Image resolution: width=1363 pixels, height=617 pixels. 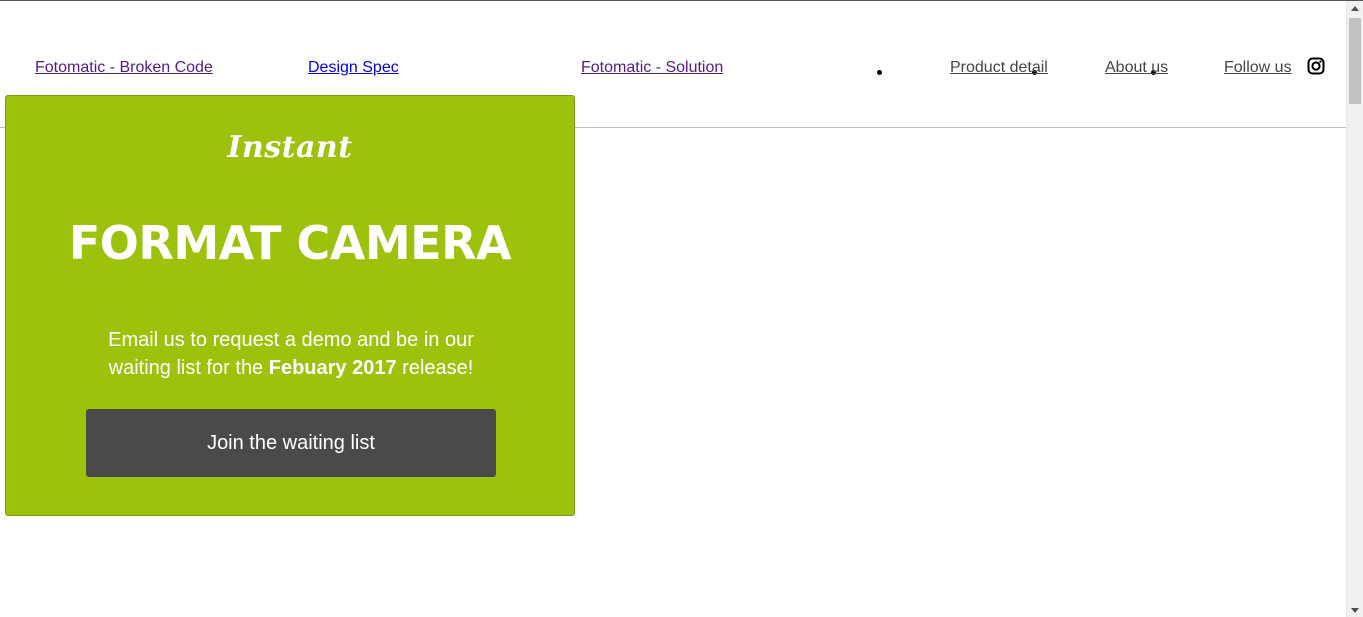 I want to click on instagram-icon, so click(x=1316, y=66).